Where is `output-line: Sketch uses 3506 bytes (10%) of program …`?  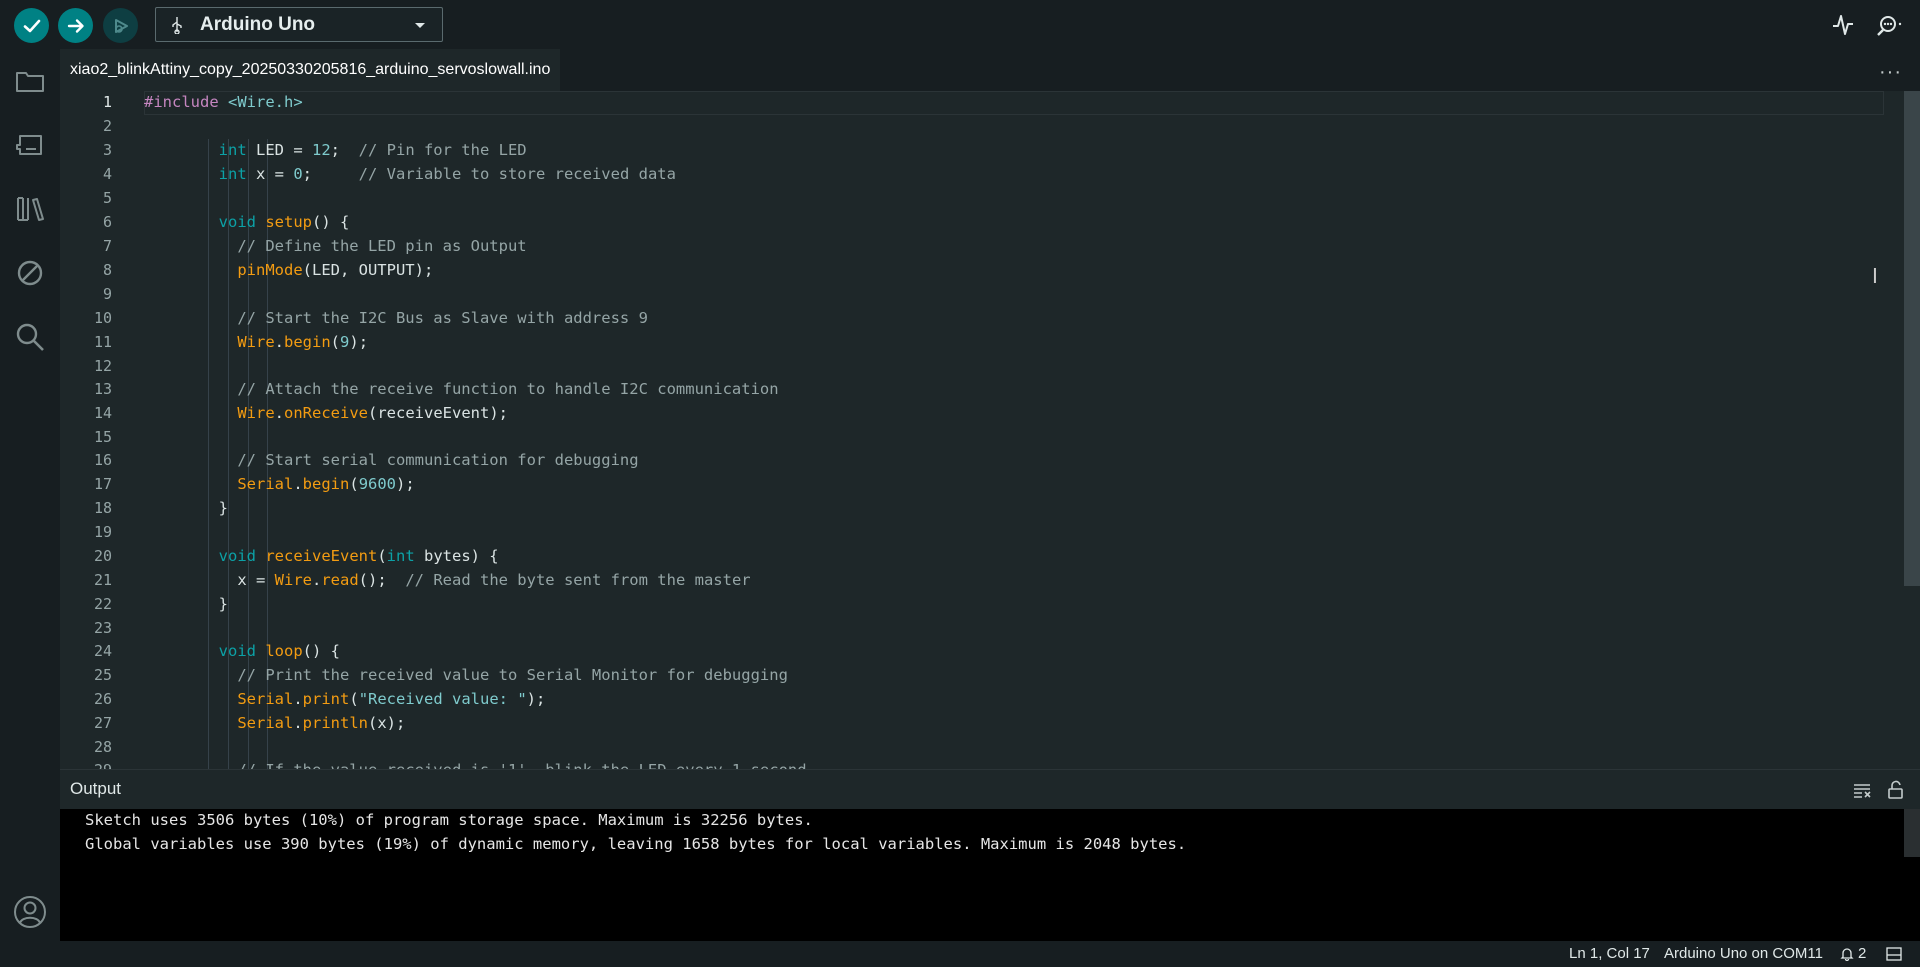 output-line: Sketch uses 3506 bytes (10%) of program … is located at coordinates (449, 820).